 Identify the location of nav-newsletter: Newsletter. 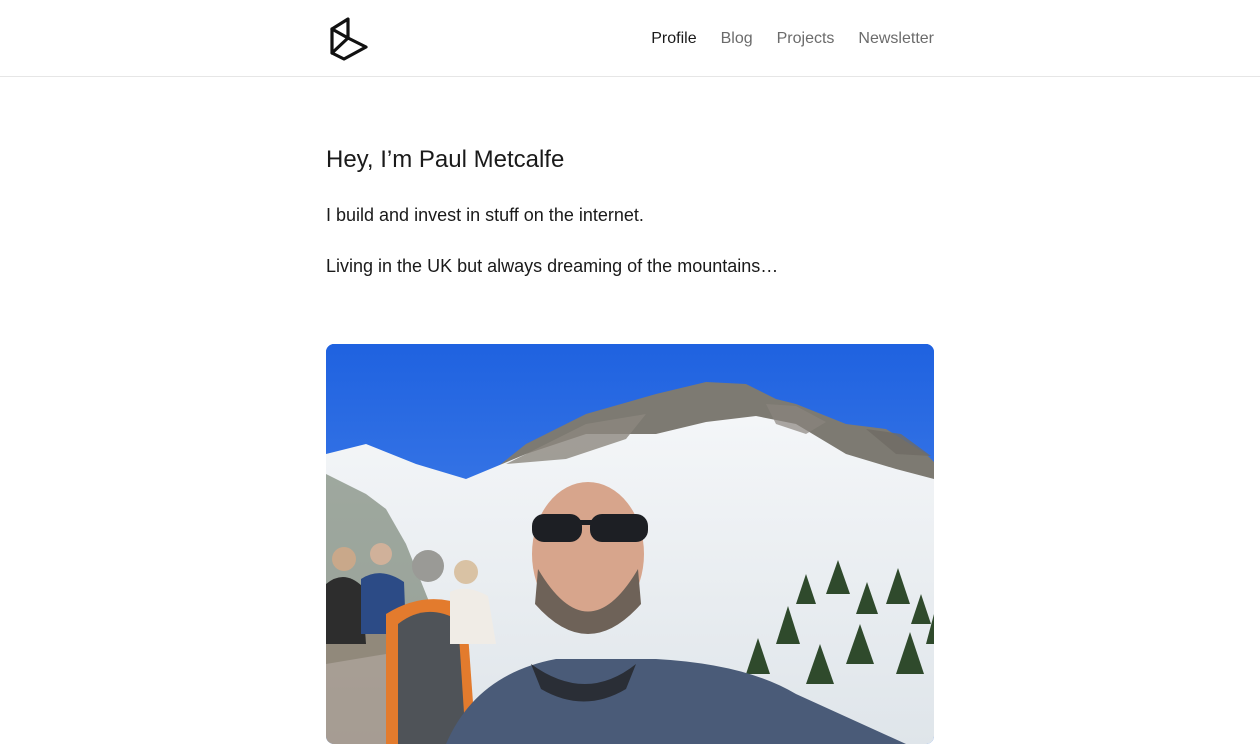
(896, 39).